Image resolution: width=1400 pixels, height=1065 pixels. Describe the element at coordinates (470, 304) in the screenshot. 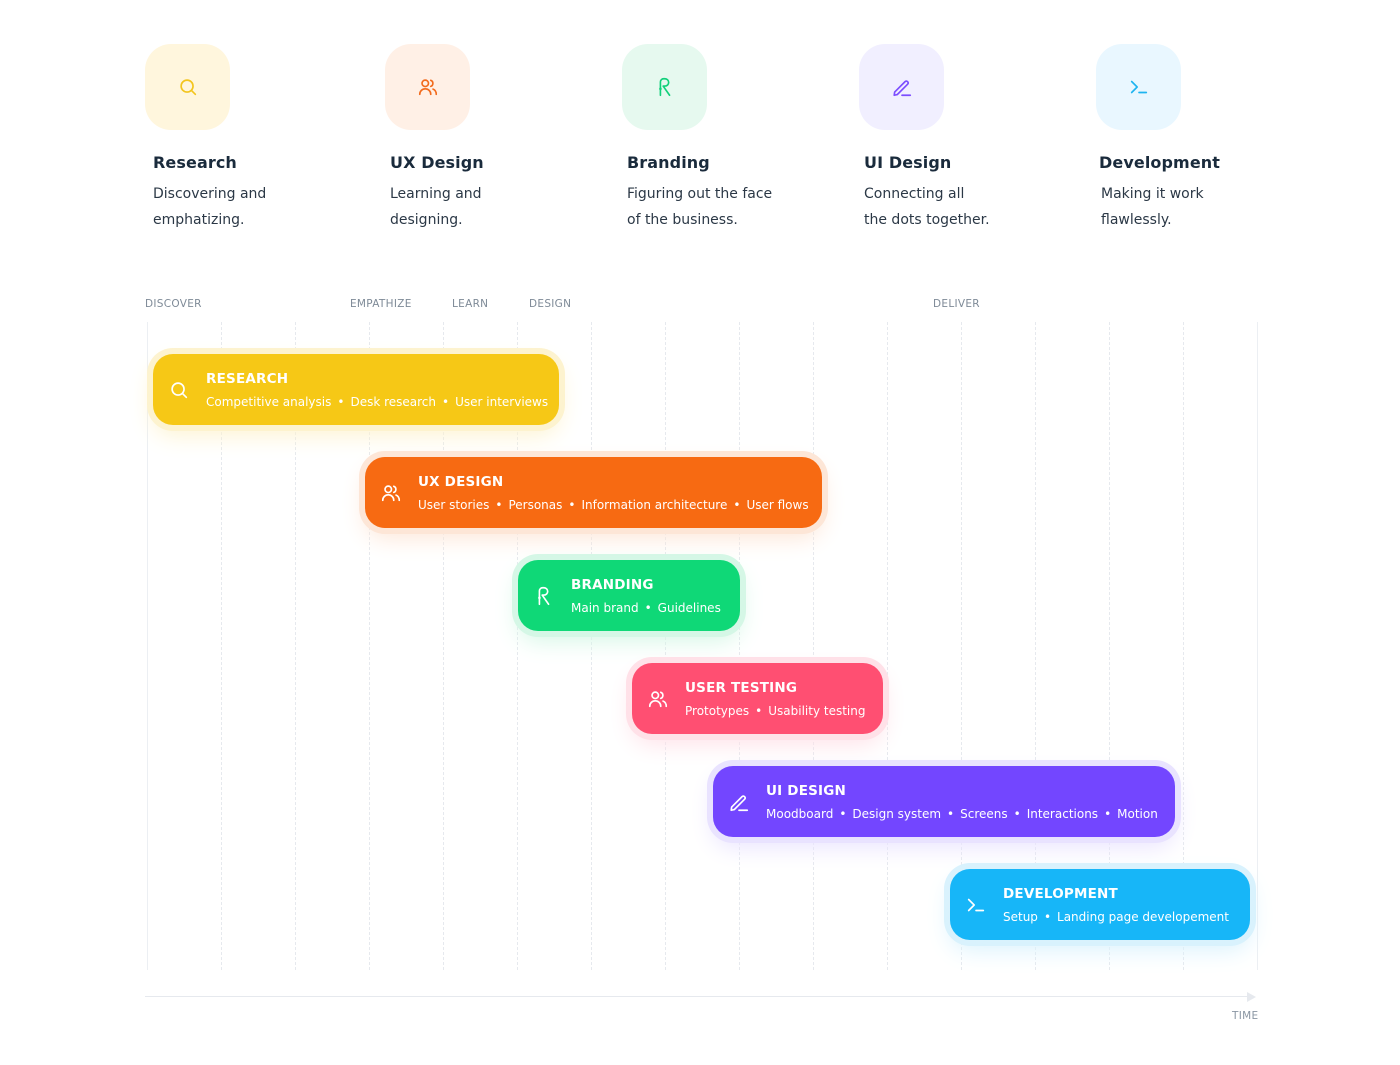

I see `stage-label-learn: LEARN` at that location.